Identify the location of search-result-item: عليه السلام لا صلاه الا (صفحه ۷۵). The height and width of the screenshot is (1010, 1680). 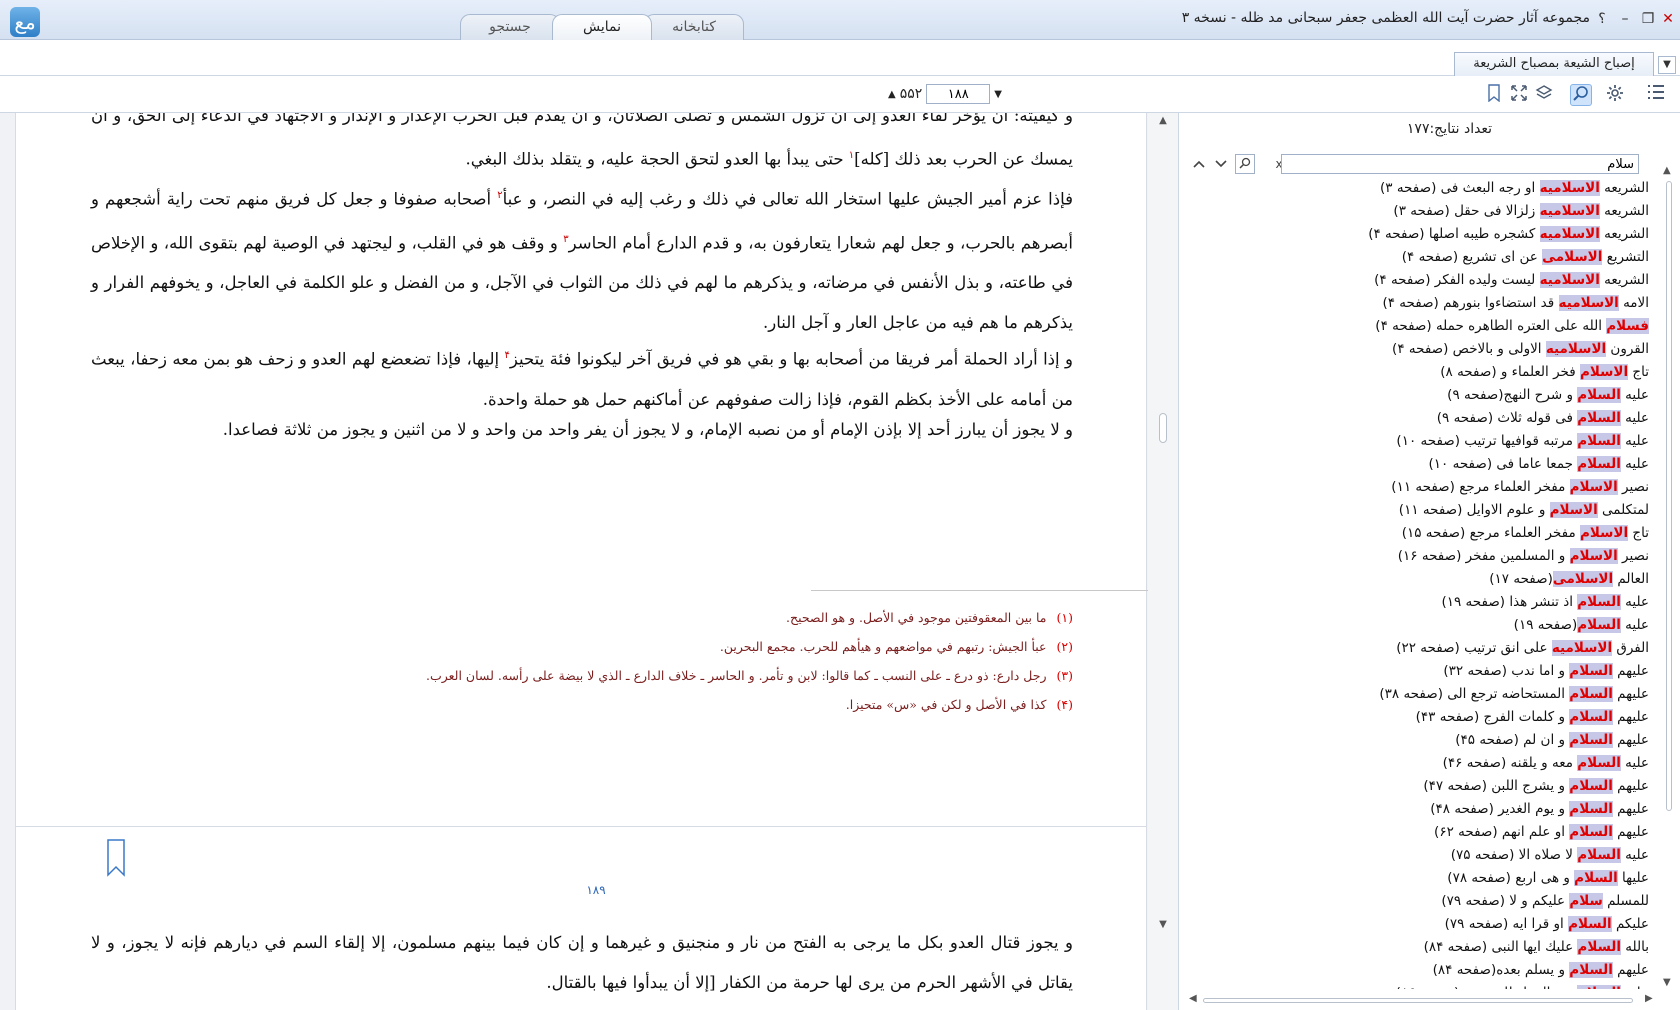
(1419, 855).